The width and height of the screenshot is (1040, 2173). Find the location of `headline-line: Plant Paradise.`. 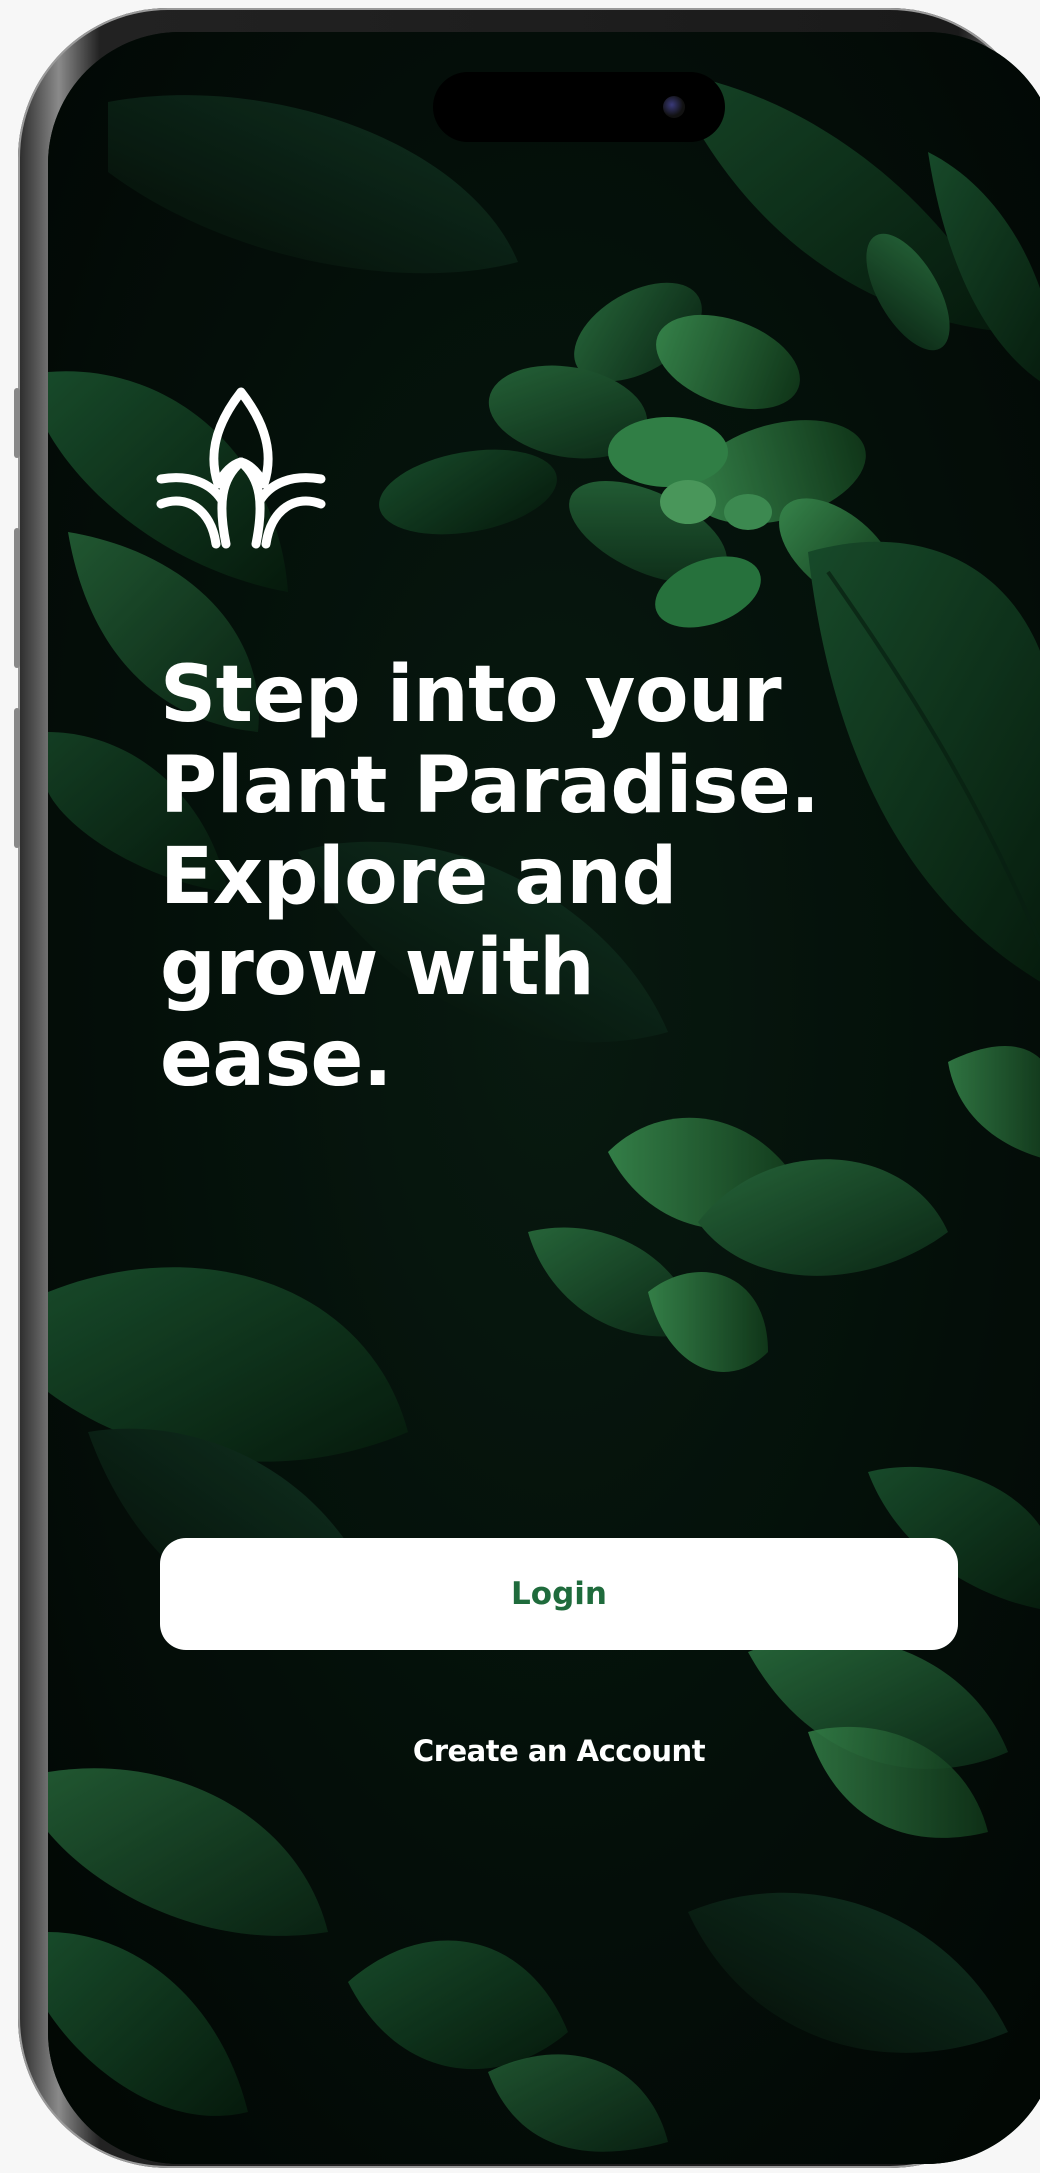

headline-line: Plant Paradise. is located at coordinates (490, 786).